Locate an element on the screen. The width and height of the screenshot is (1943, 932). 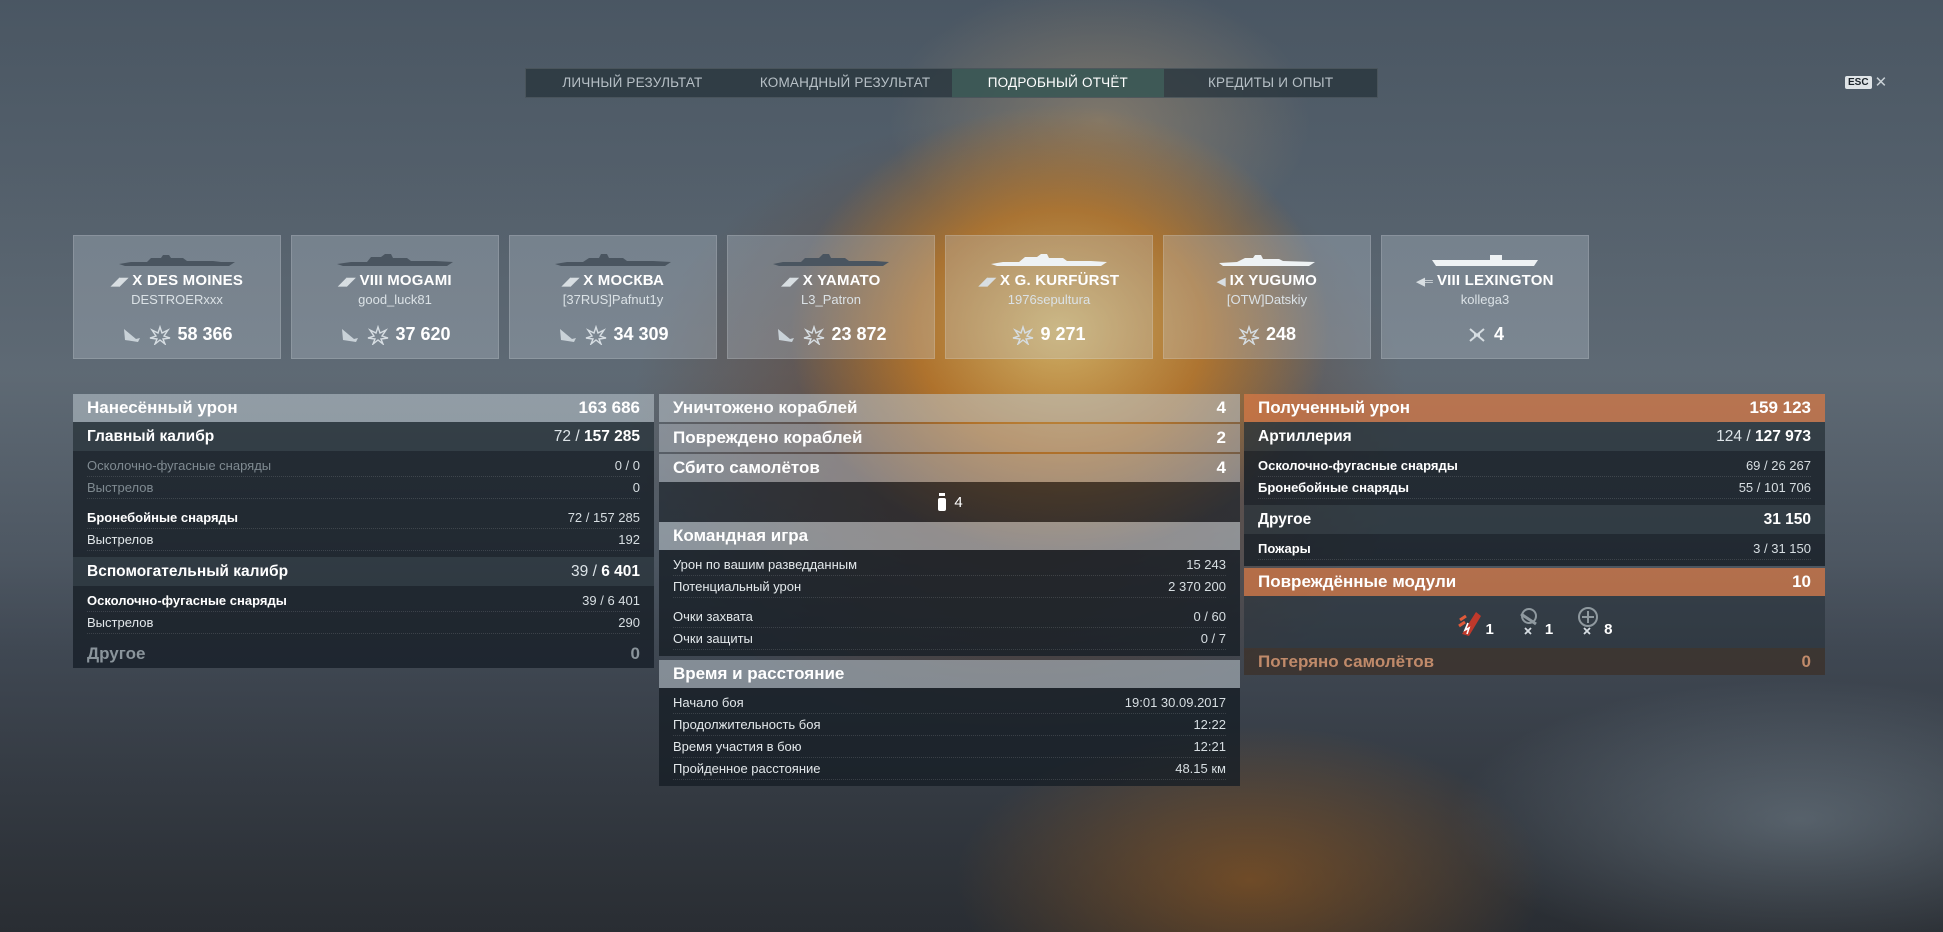
detail-row: Осколочно-фугасные снаряды 39 / 6 401 is located at coordinates (363, 601).